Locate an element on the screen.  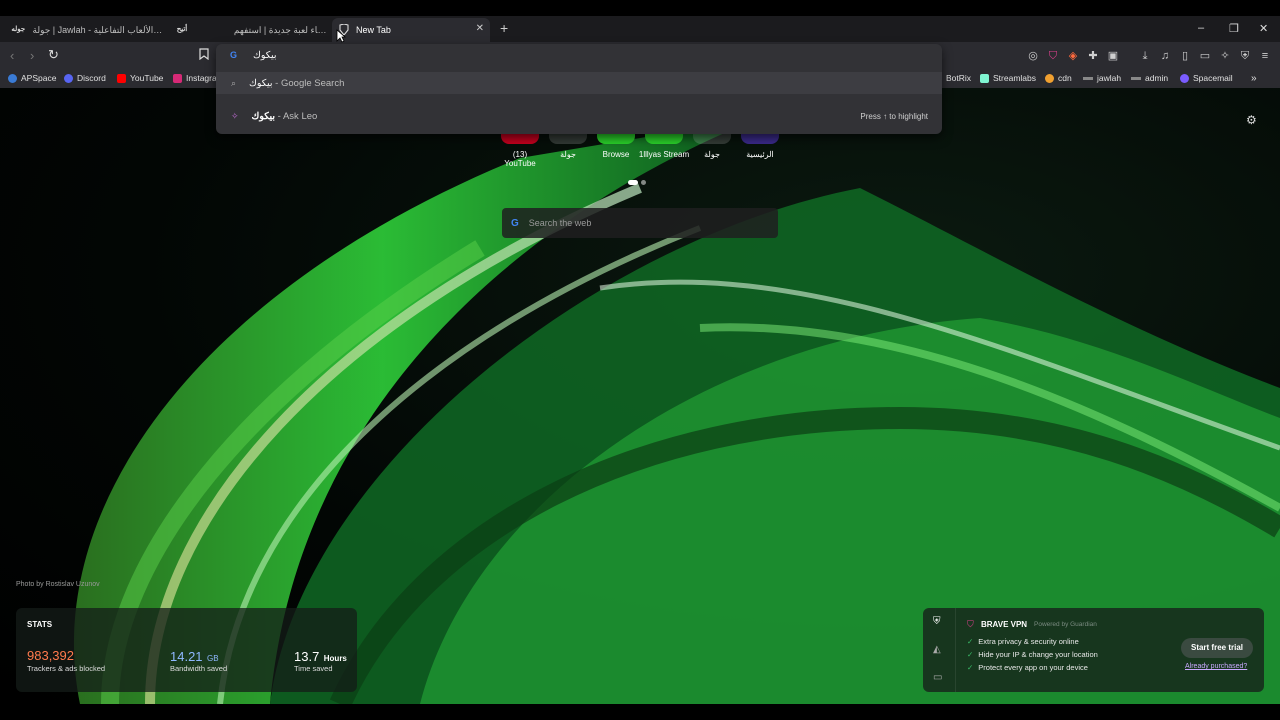
widget-switcher: ⛨ ◭ ▭ is located at coordinates (939, 650).